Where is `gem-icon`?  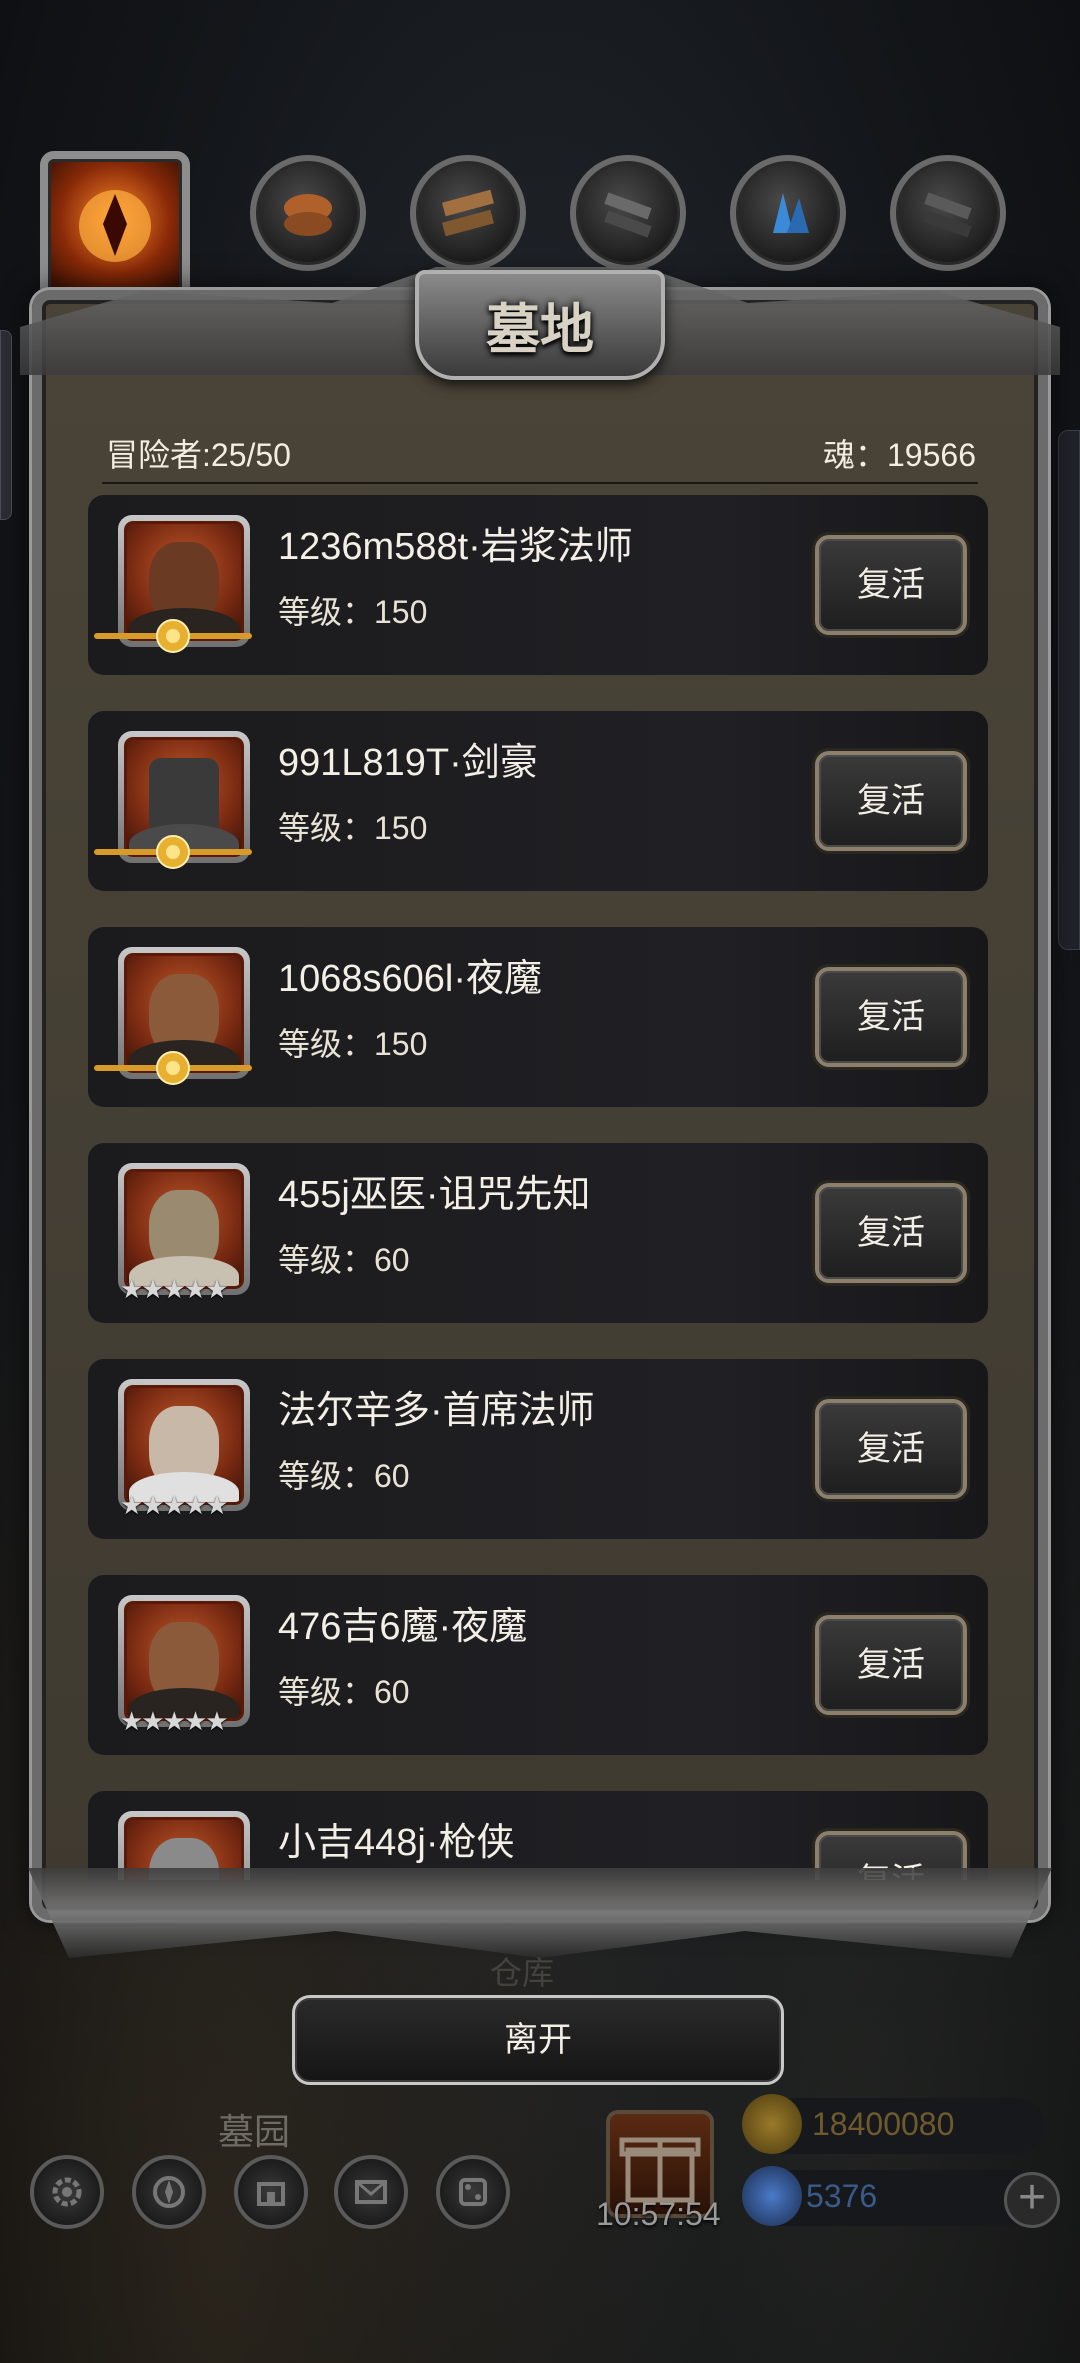 gem-icon is located at coordinates (772, 2196).